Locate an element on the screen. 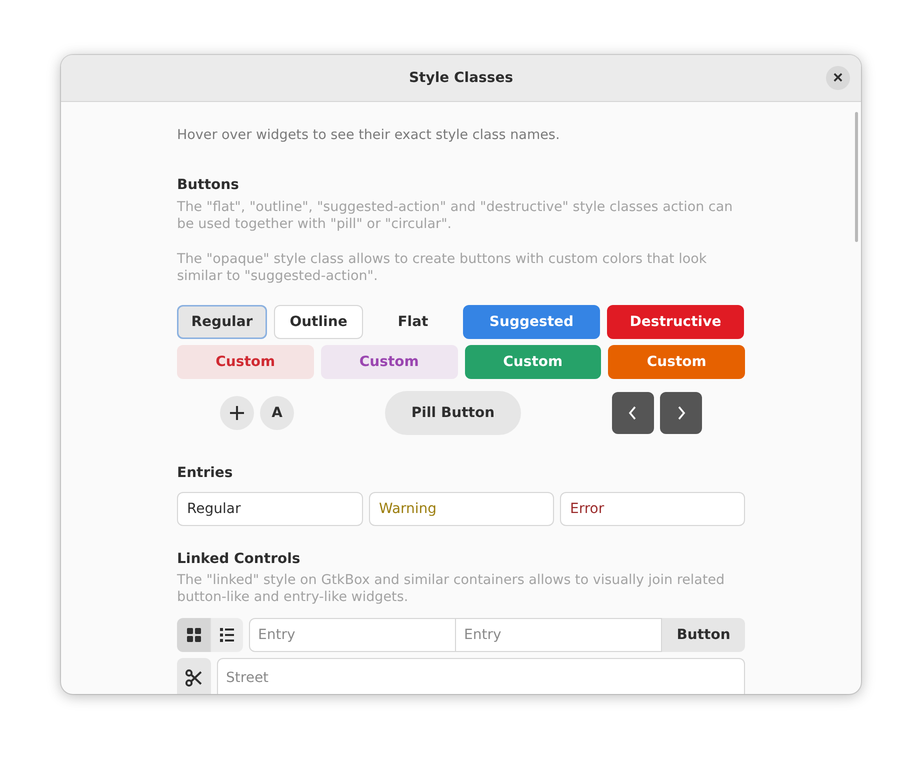 The height and width of the screenshot is (762, 922). section-heading: Linked Controls is located at coordinates (239, 559).